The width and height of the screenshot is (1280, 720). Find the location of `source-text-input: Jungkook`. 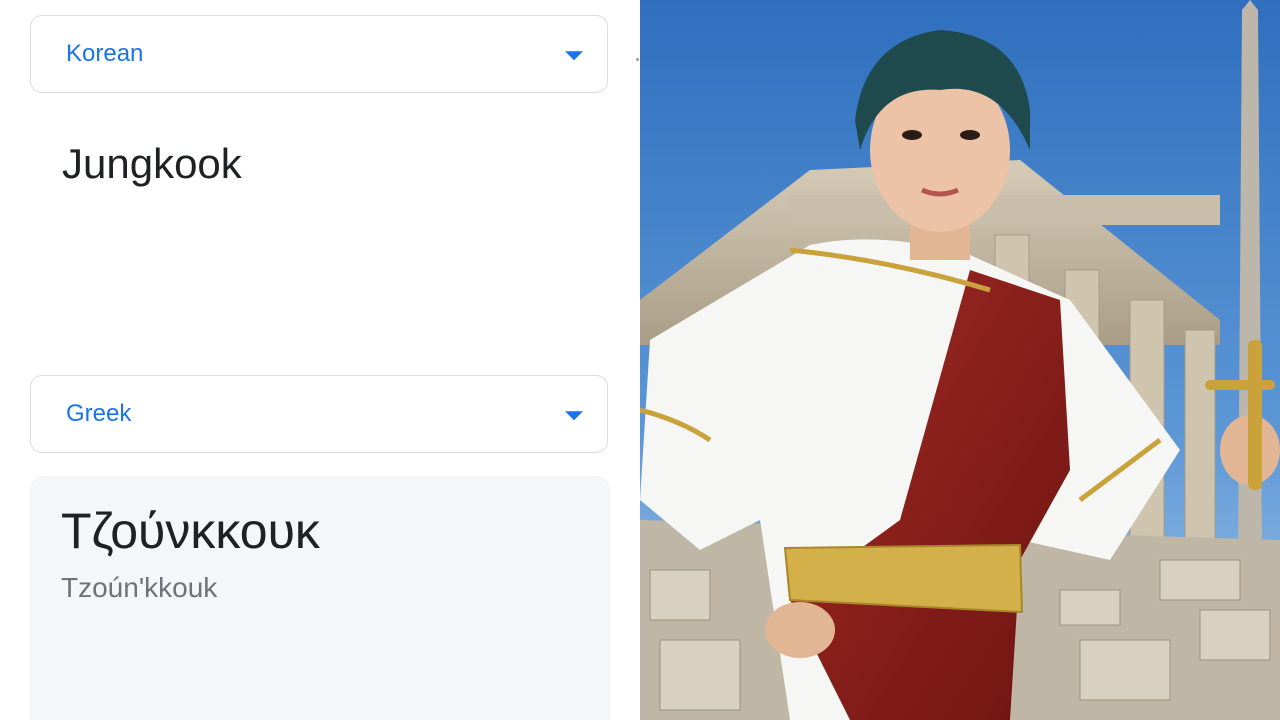

source-text-input: Jungkook is located at coordinates (152, 164).